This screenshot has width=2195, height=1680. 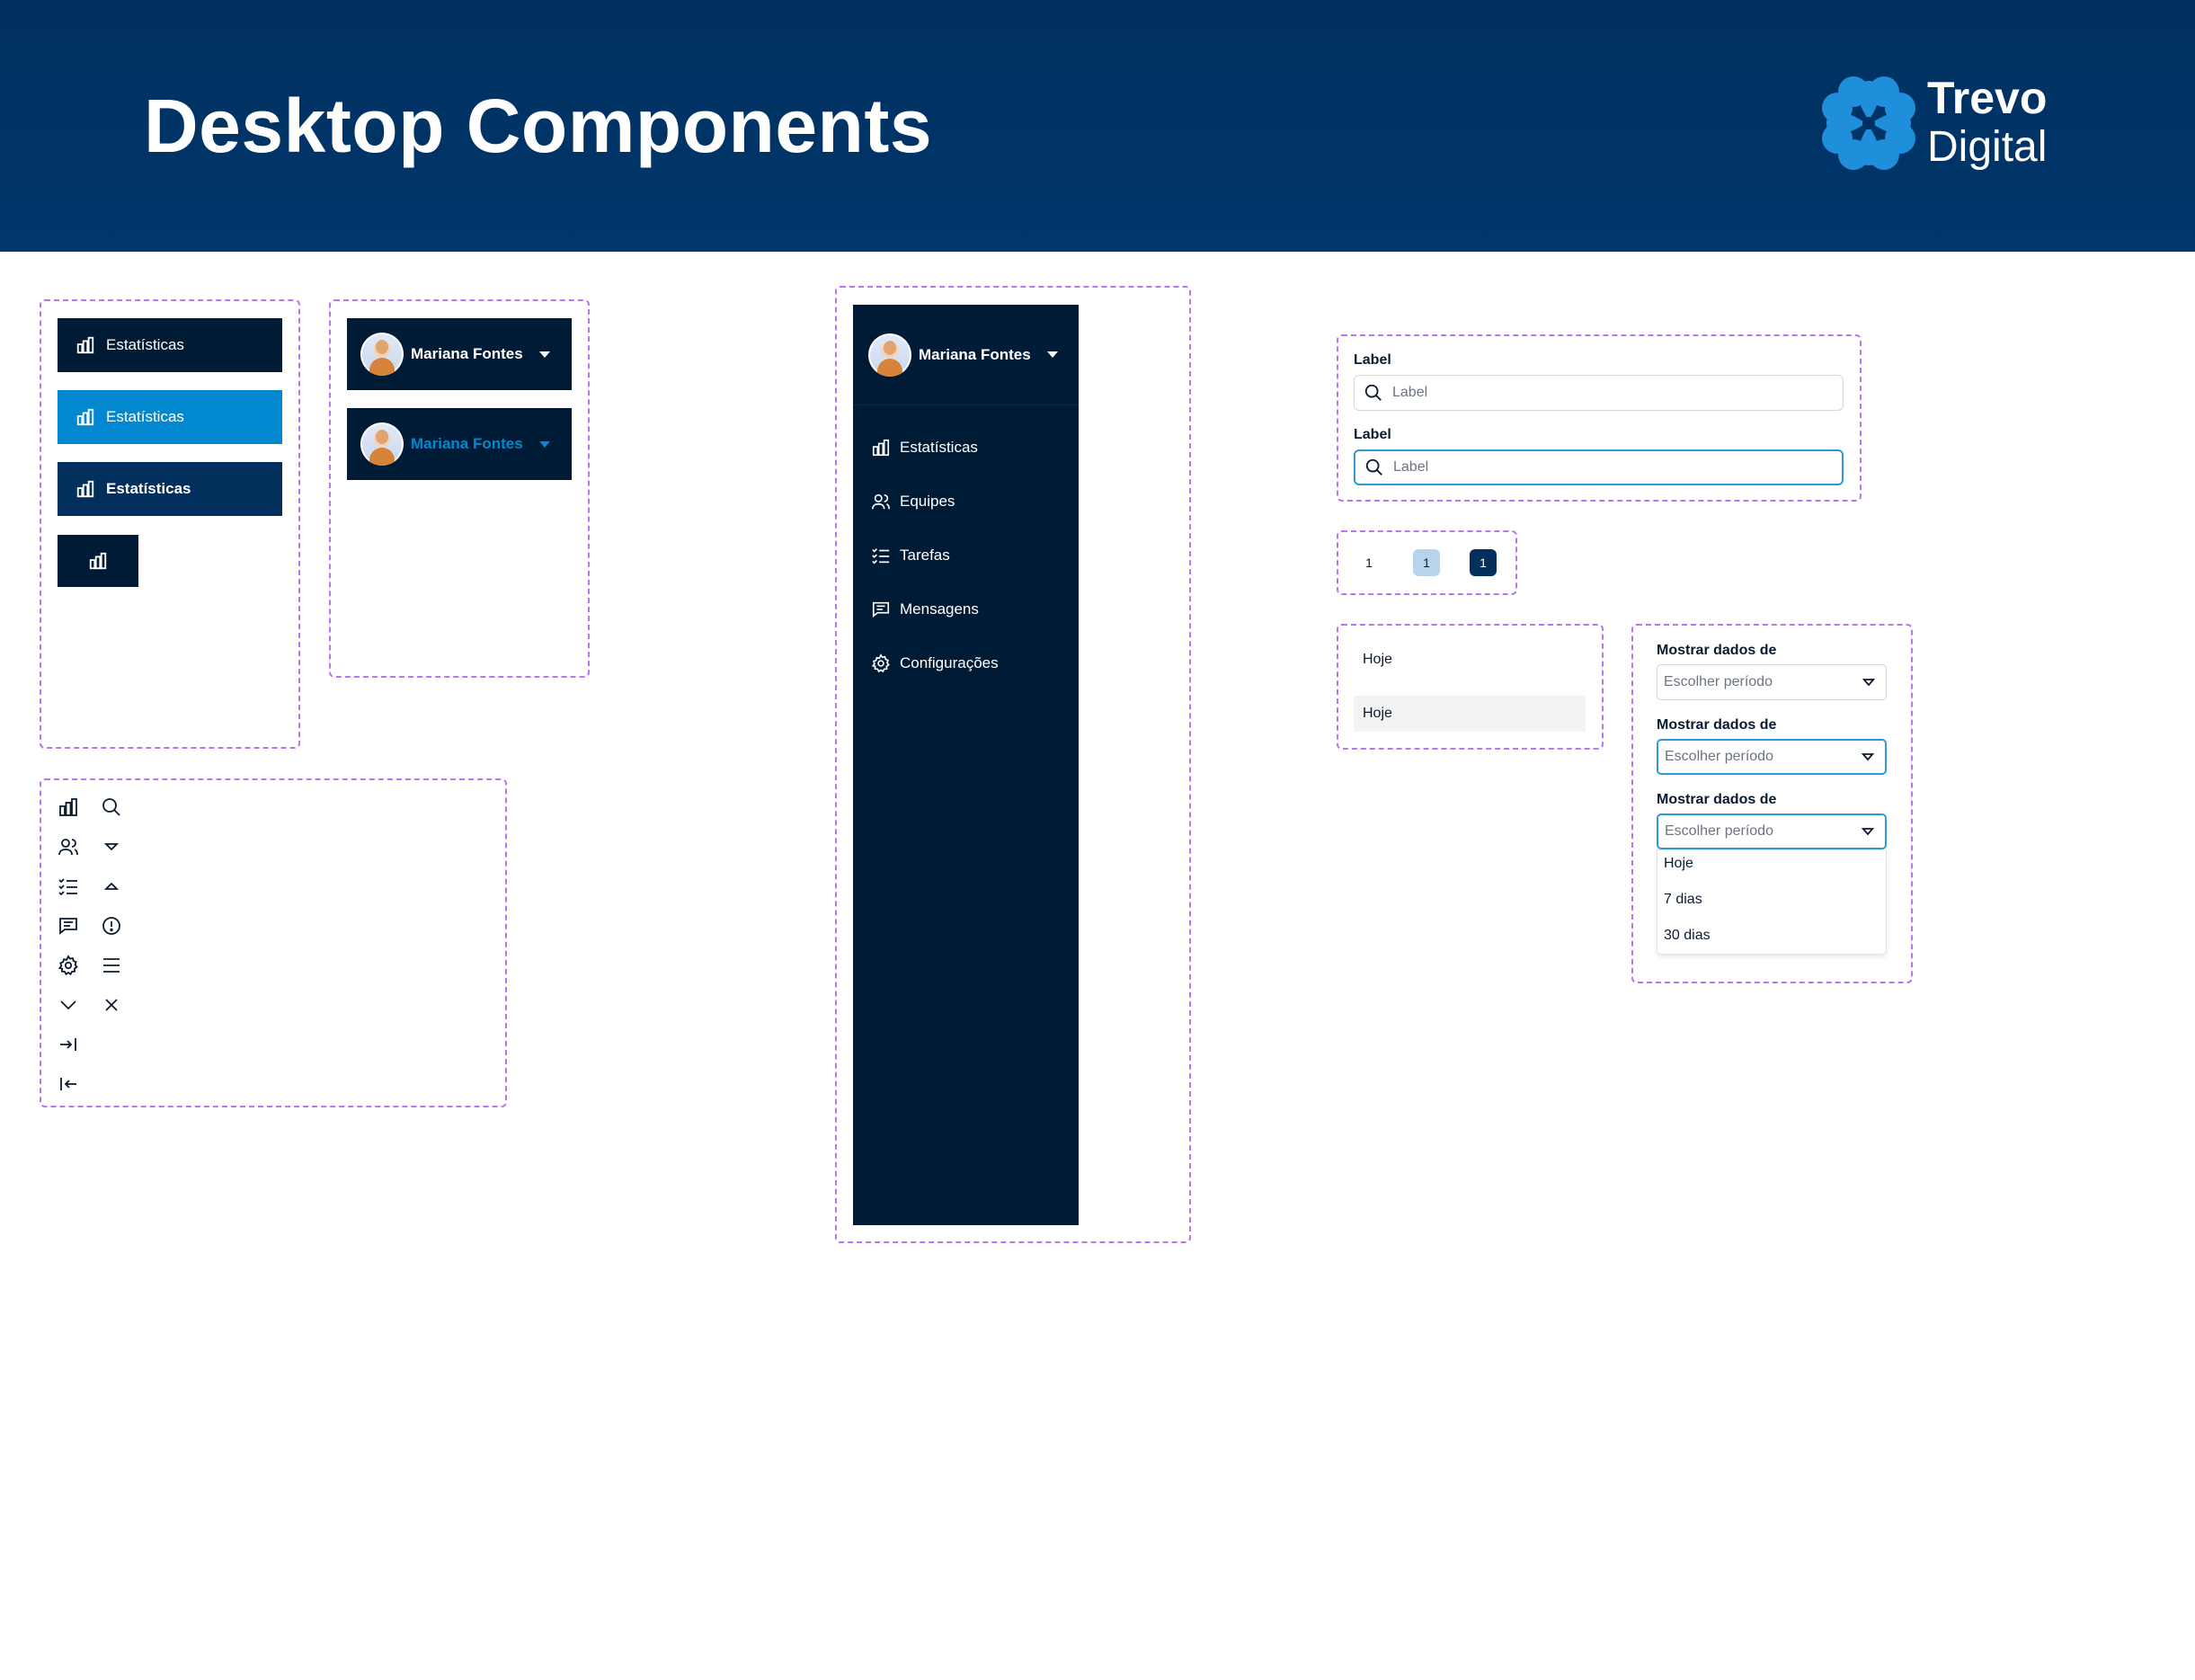 I want to click on nav-button-active: Estatísticas, so click(x=170, y=489).